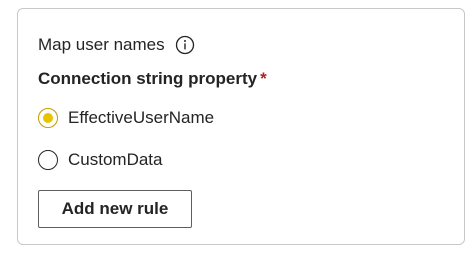 This screenshot has width=474, height=255. I want to click on add-new-rule-button: Add new rule, so click(115, 209).